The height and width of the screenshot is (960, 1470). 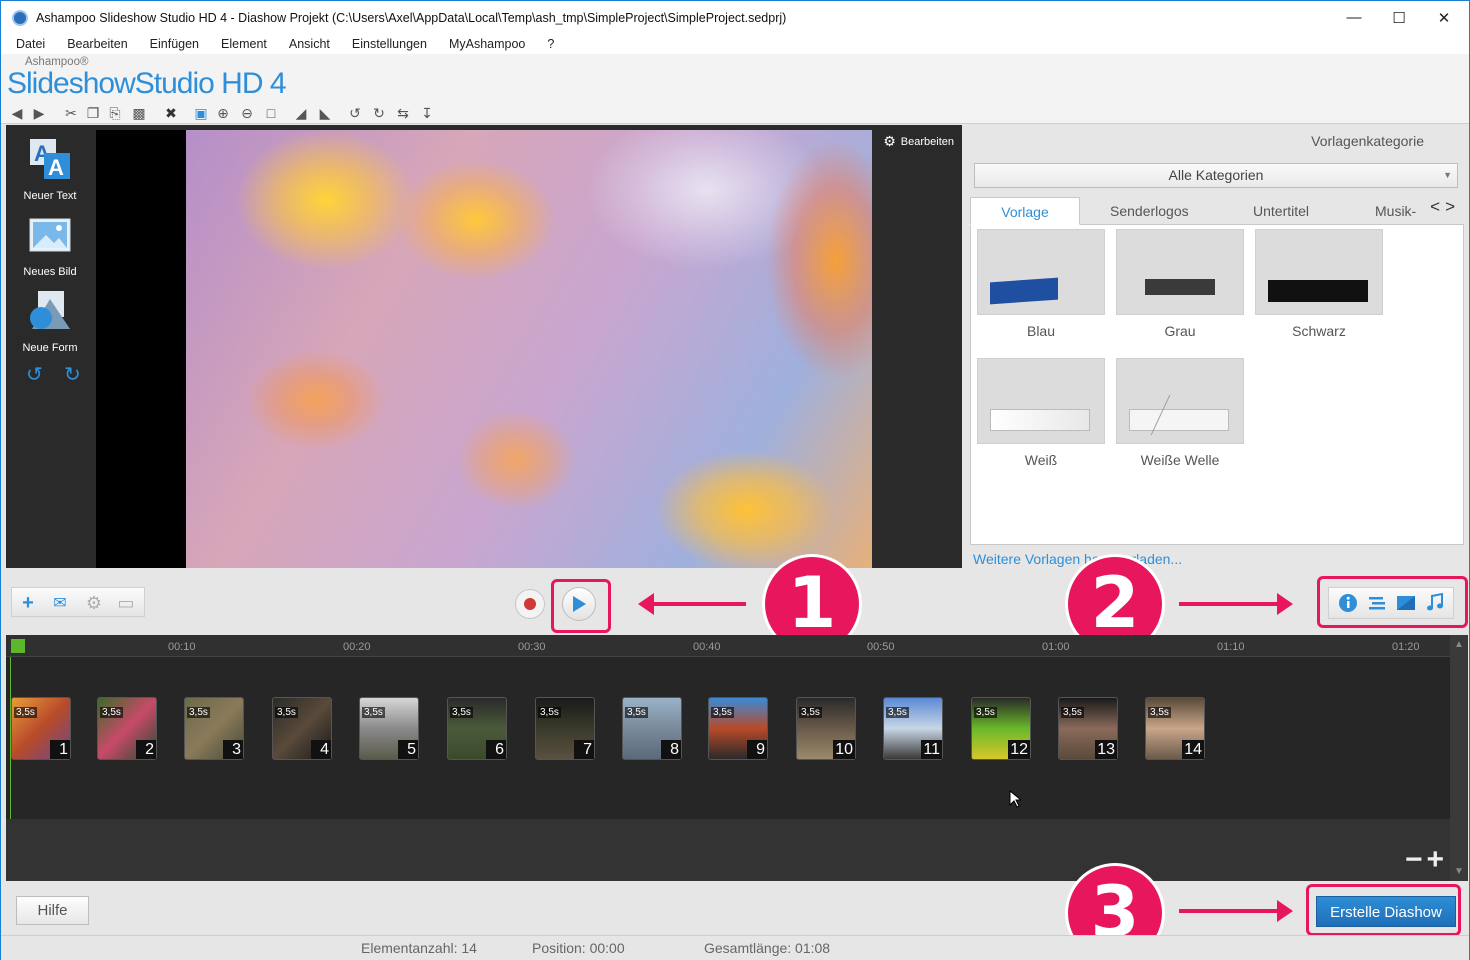 I want to click on bring-forward-icon: ◢, so click(x=301, y=113).